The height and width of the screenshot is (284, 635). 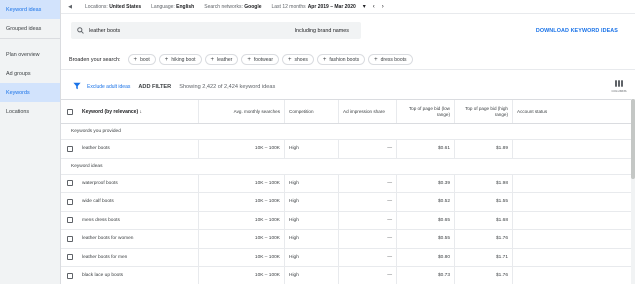 I want to click on column-header-competition: Competition, so click(x=312, y=111).